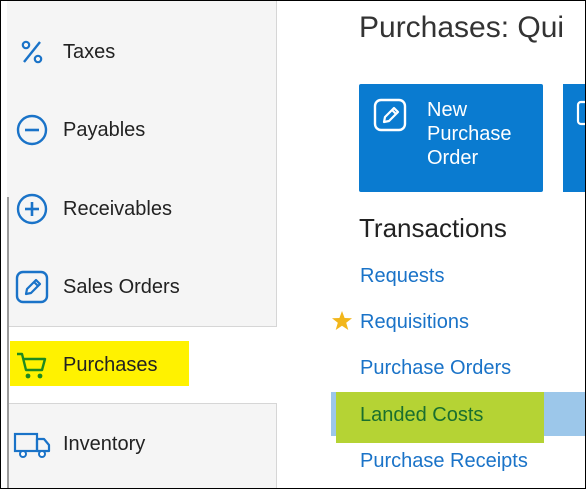  What do you see at coordinates (32, 444) in the screenshot?
I see `truck-icon` at bounding box center [32, 444].